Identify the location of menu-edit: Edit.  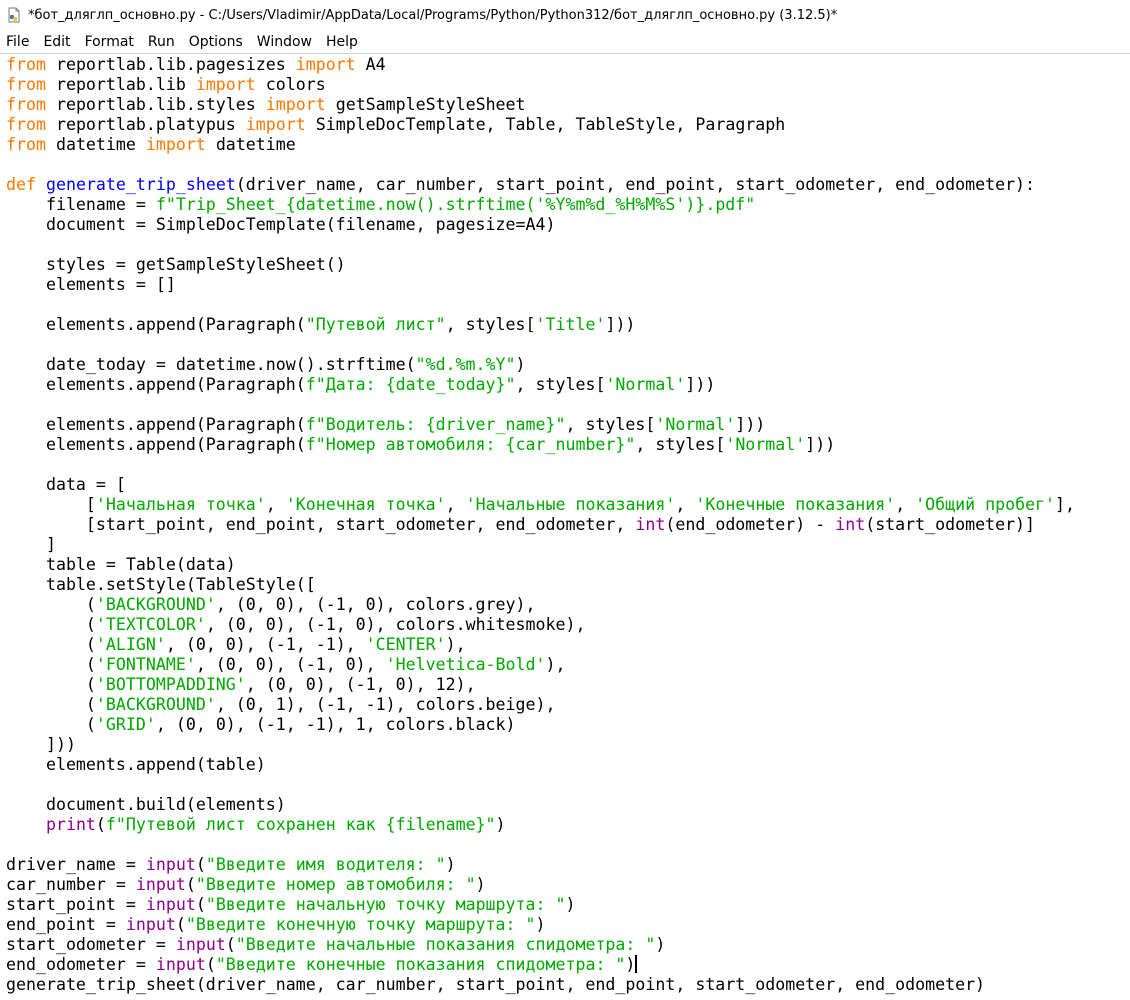
(56, 42).